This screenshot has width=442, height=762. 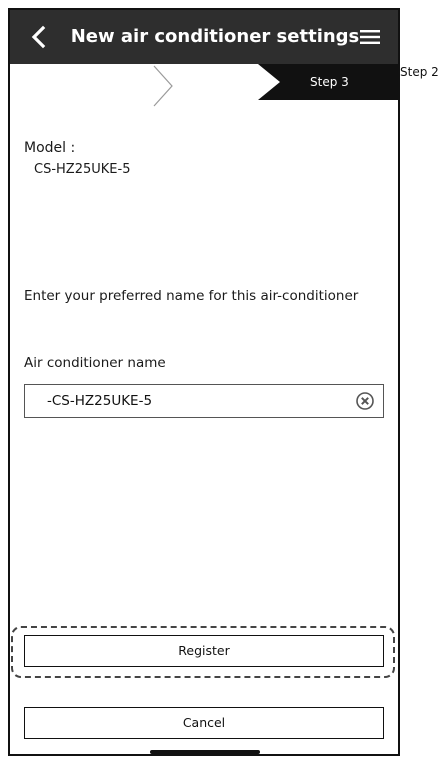 What do you see at coordinates (39, 37) in the screenshot?
I see `chevron-left-icon` at bounding box center [39, 37].